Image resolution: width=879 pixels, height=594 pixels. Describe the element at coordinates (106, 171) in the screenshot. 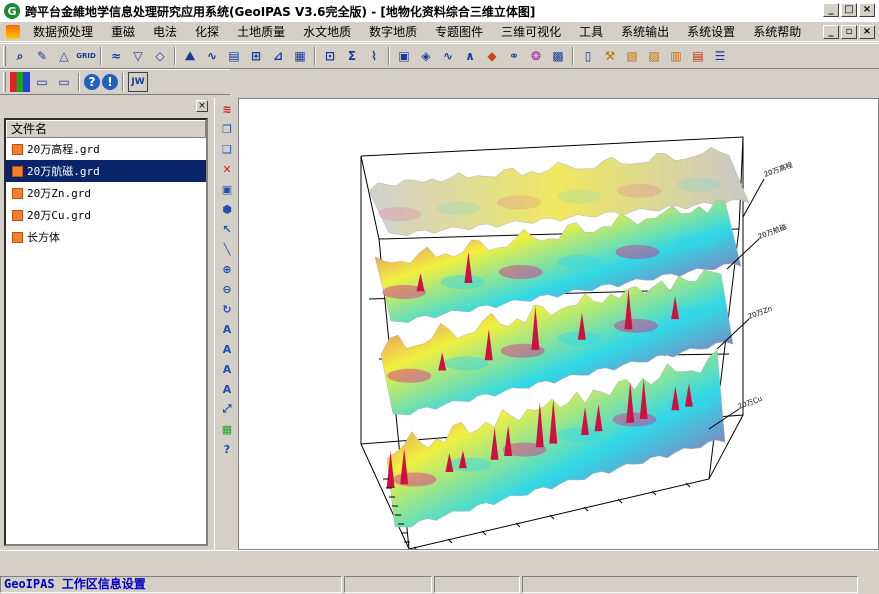

I see `file-item-selected: 20万航磁.grd` at that location.